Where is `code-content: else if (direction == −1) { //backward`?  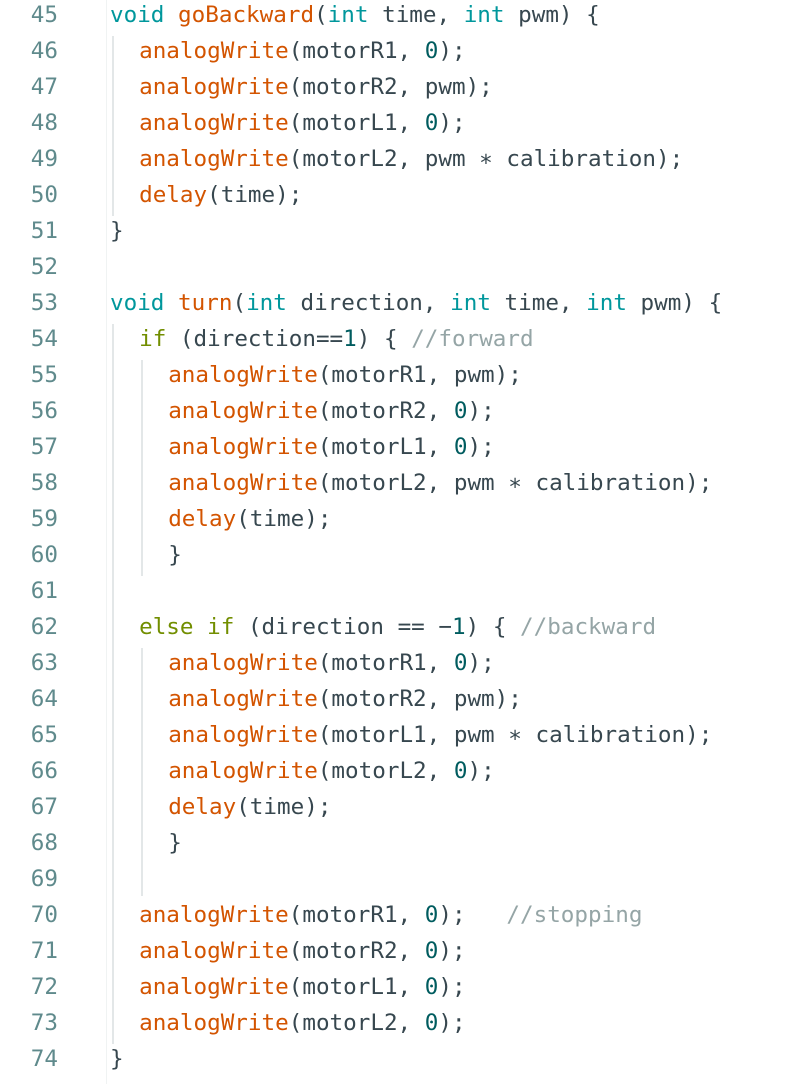
code-content: else if (direction == −1) { //backward is located at coordinates (397, 627).